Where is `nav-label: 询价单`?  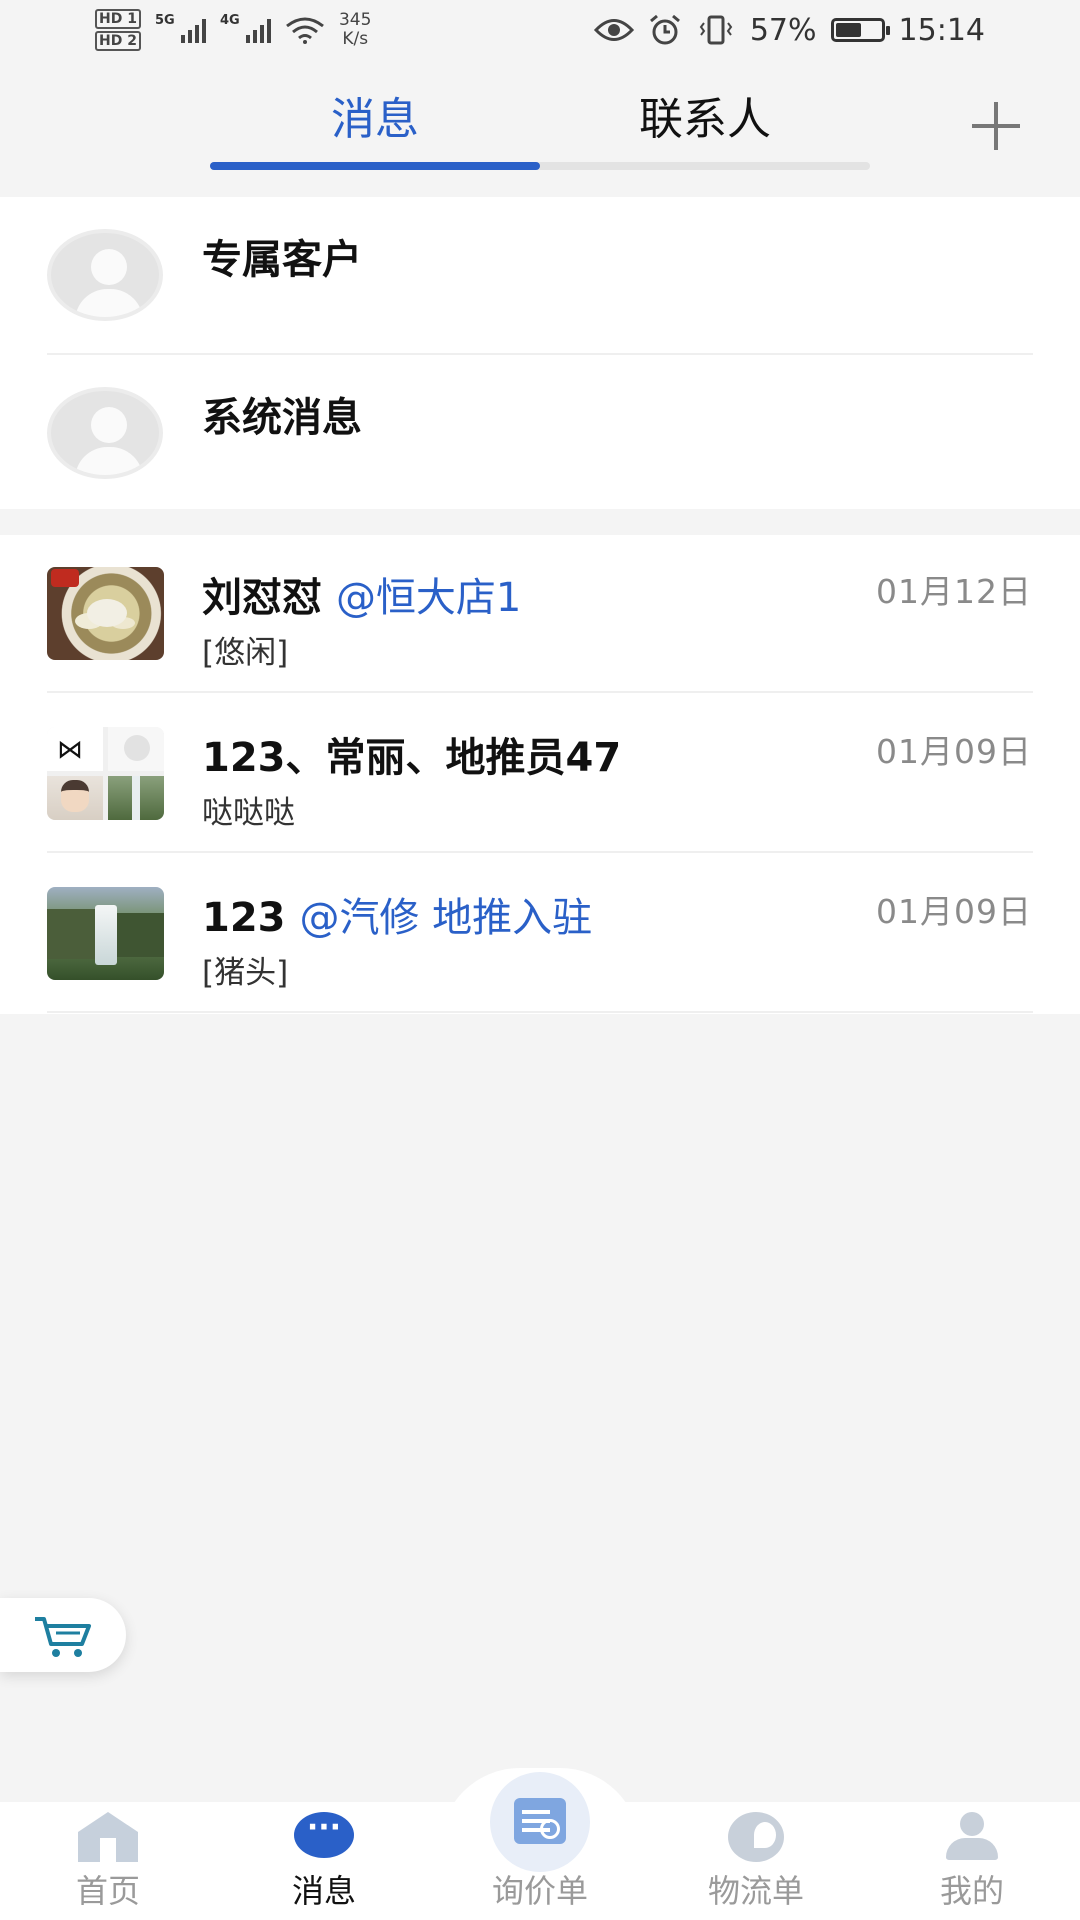 nav-label: 询价单 is located at coordinates (539, 1891).